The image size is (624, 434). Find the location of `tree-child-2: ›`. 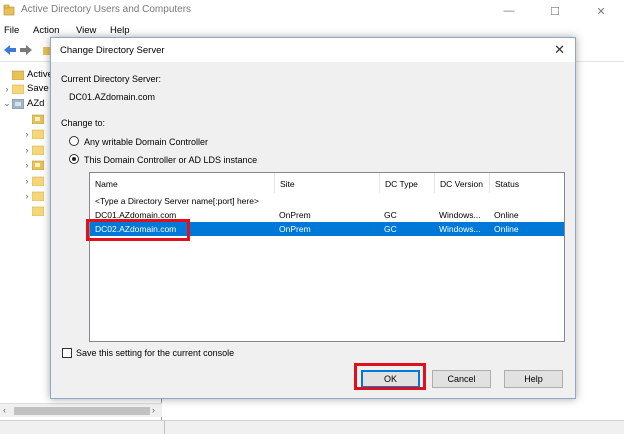

tree-child-2: › is located at coordinates (32, 133).